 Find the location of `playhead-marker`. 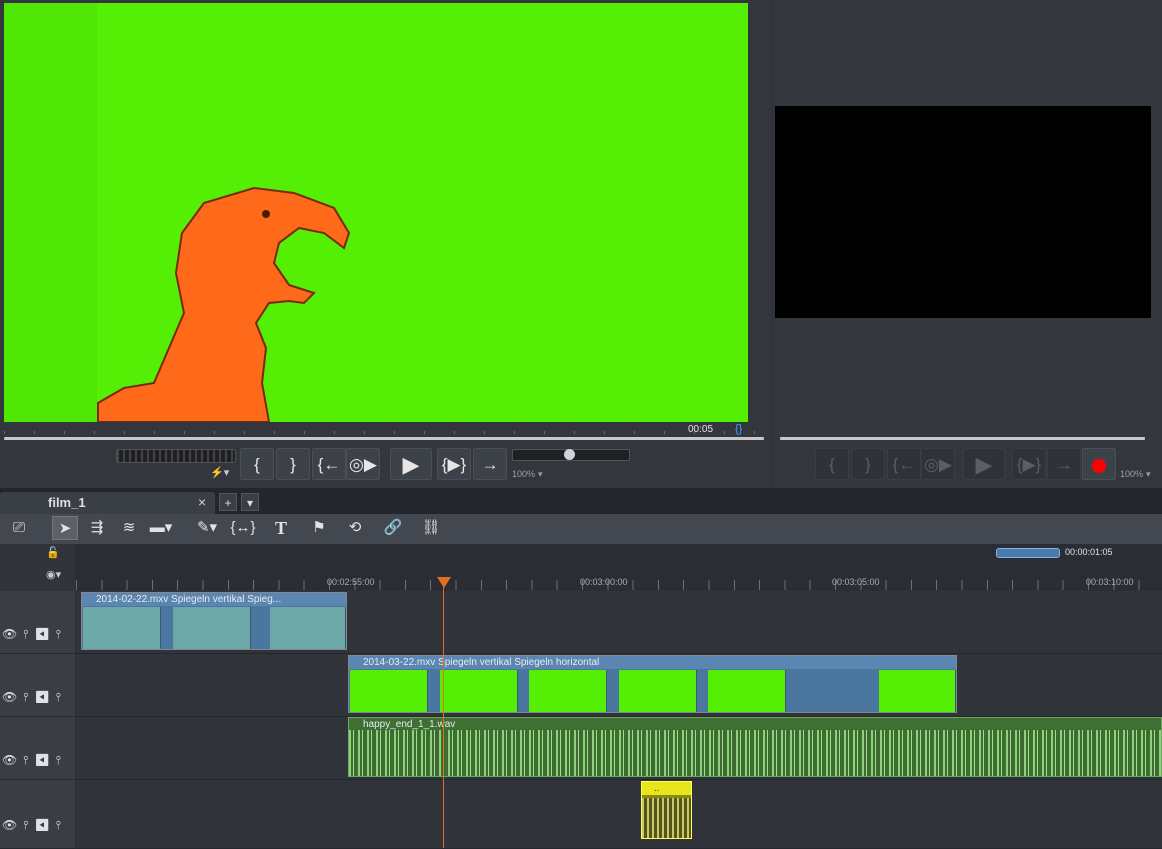

playhead-marker is located at coordinates (444, 582).